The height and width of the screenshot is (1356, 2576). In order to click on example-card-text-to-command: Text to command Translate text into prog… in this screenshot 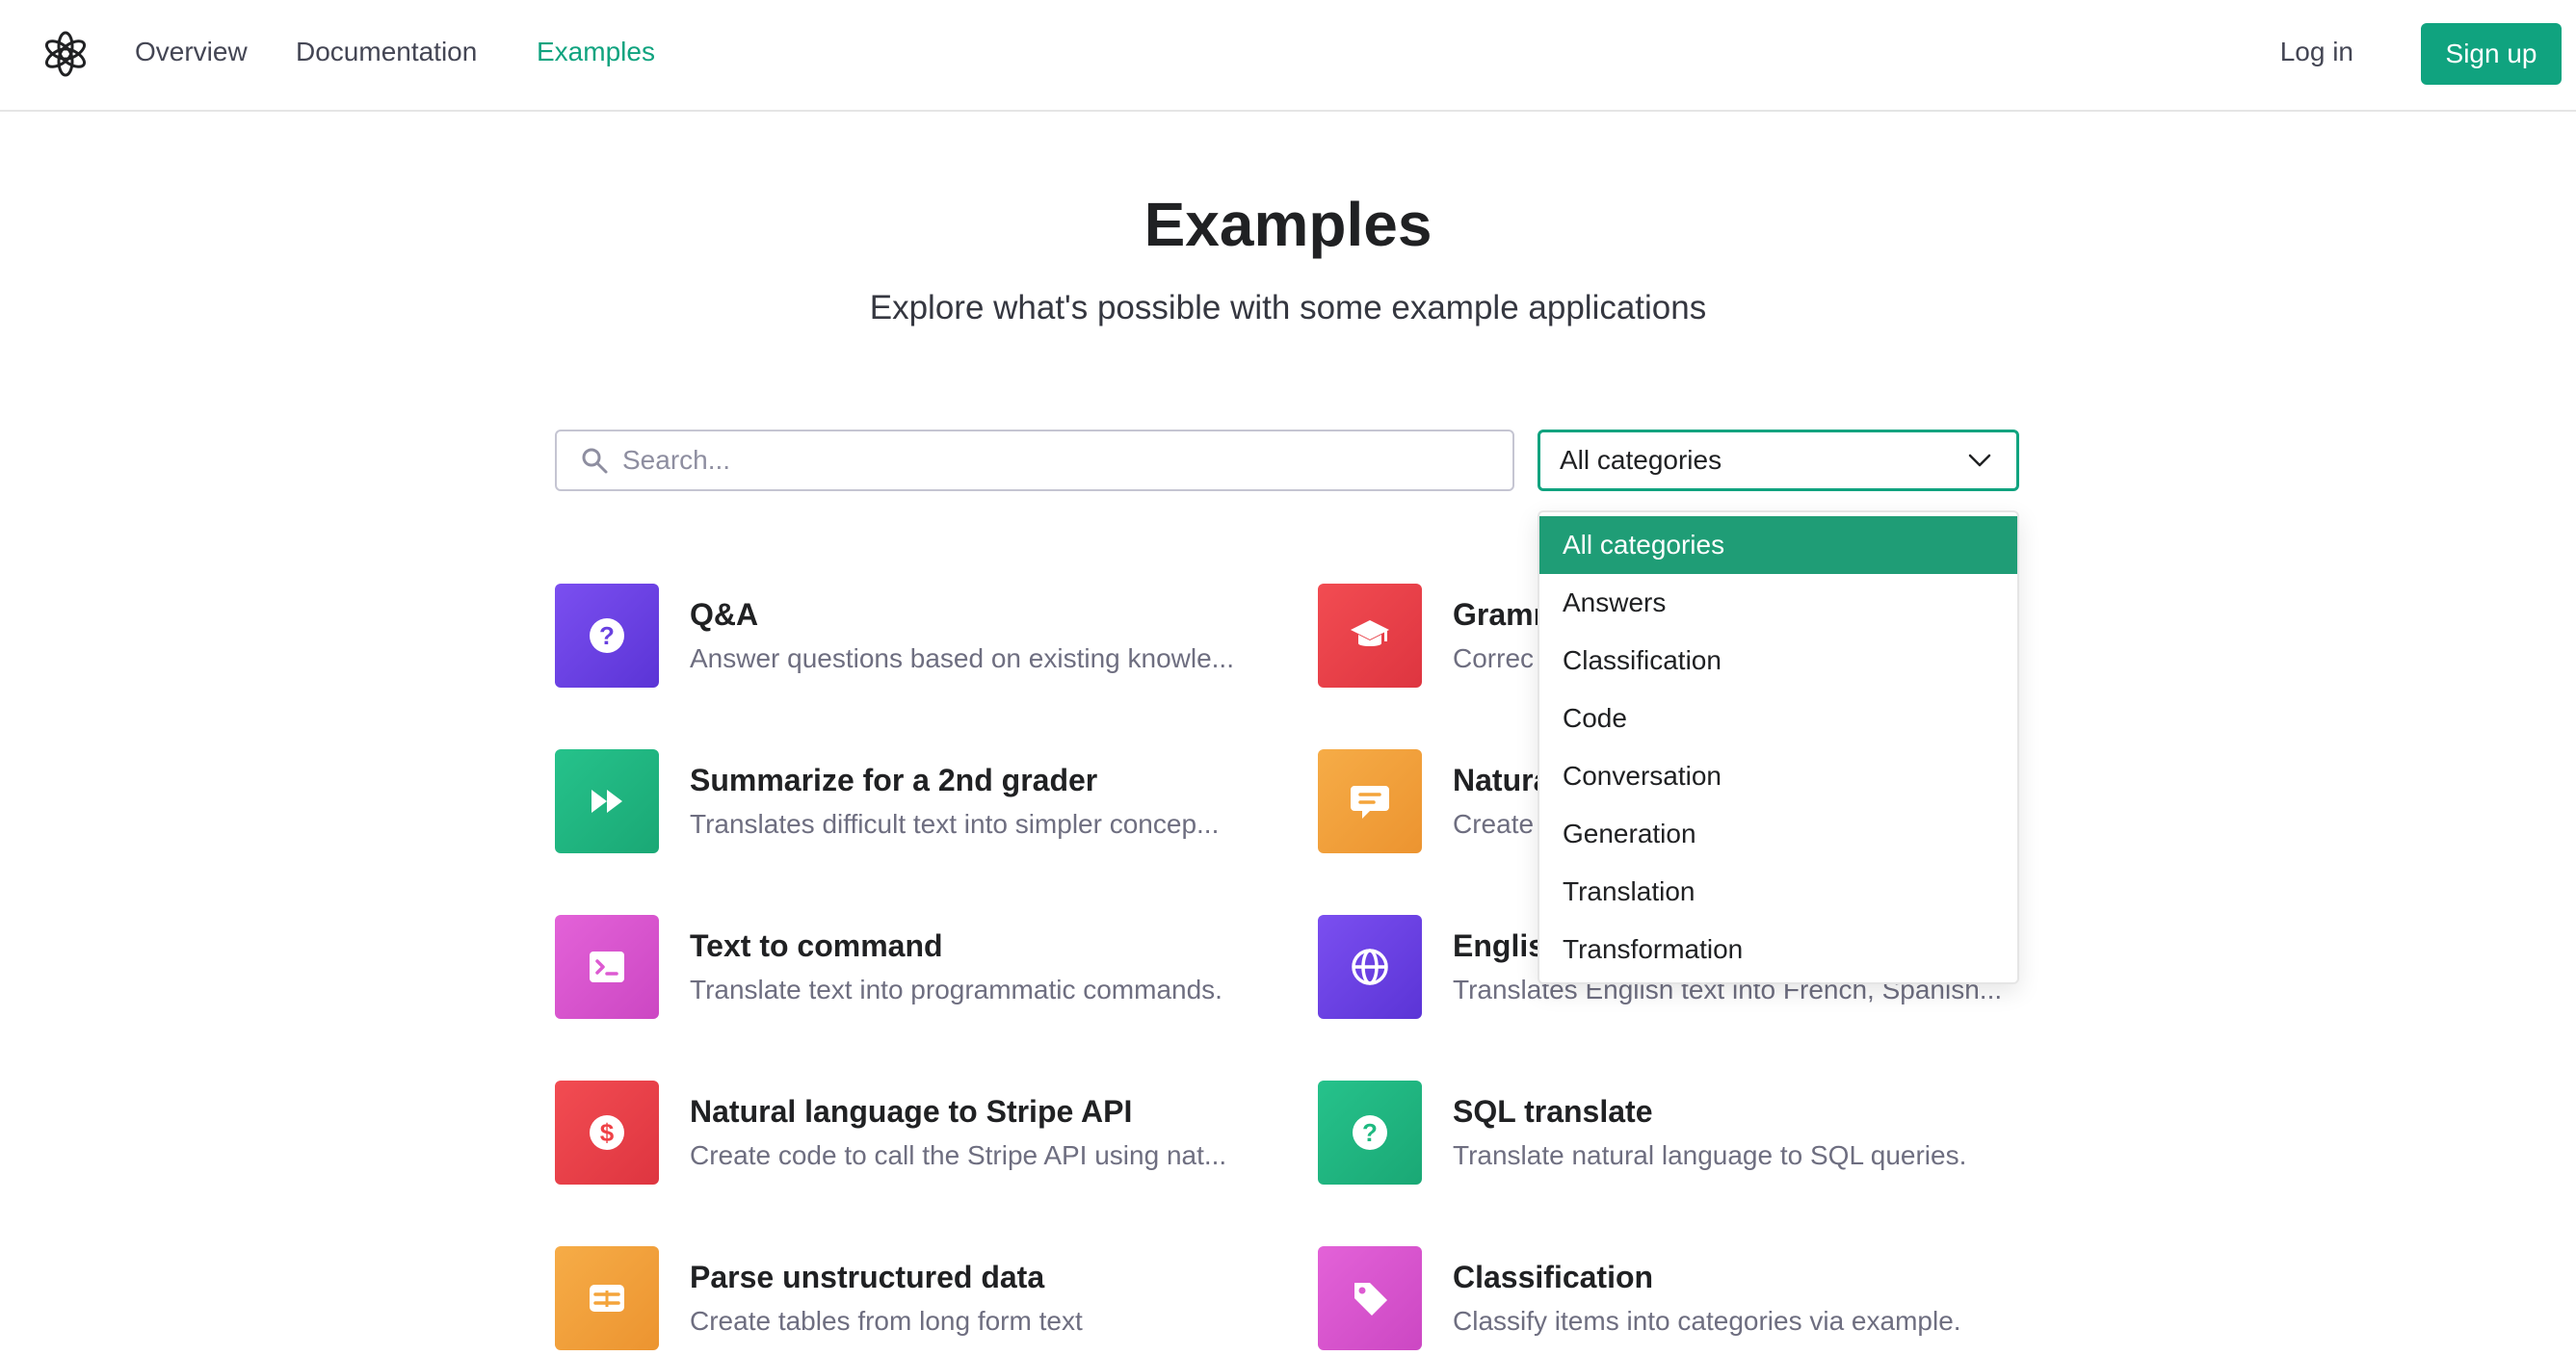, I will do `click(931, 968)`.